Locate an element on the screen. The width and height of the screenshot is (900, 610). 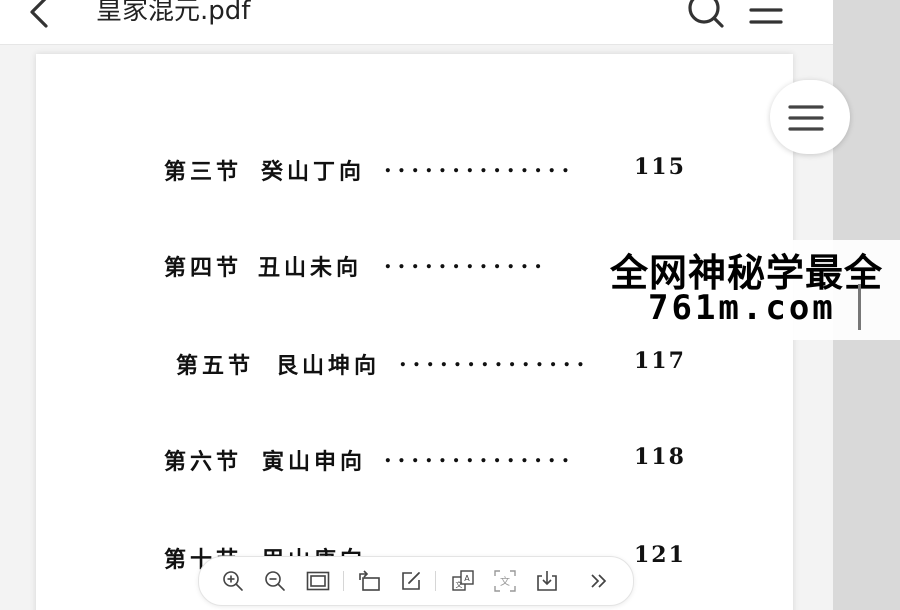
download-icon is located at coordinates (547, 581).